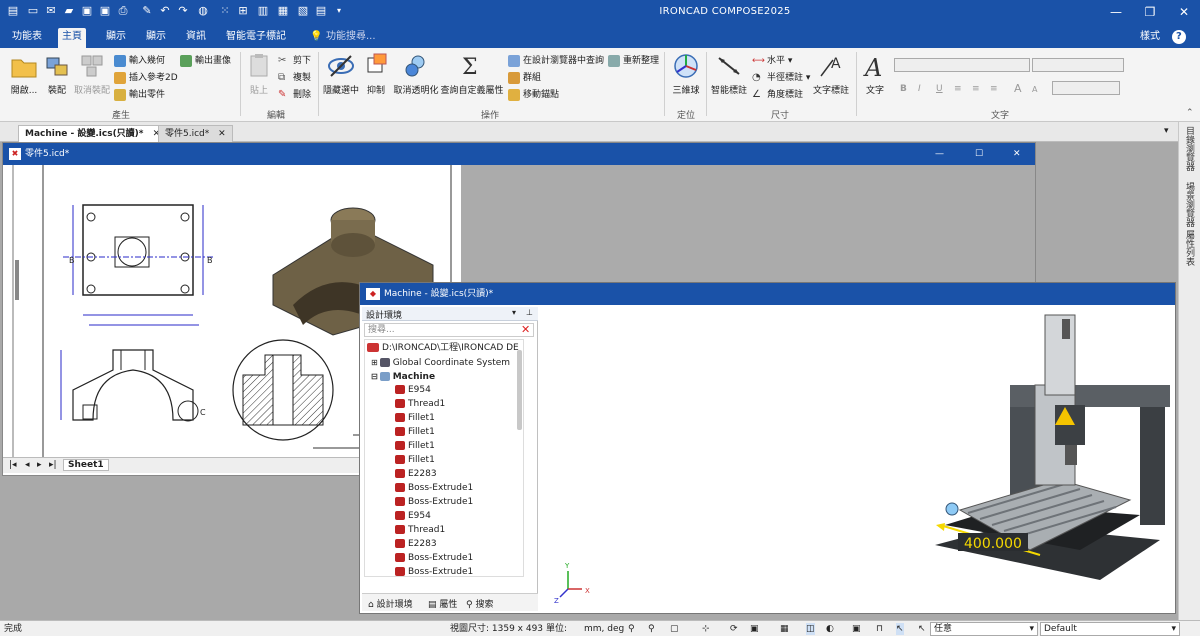 The width and height of the screenshot is (1200, 636). Describe the element at coordinates (1017, 154) in the screenshot. I see `drawing-close-button: ✕` at that location.